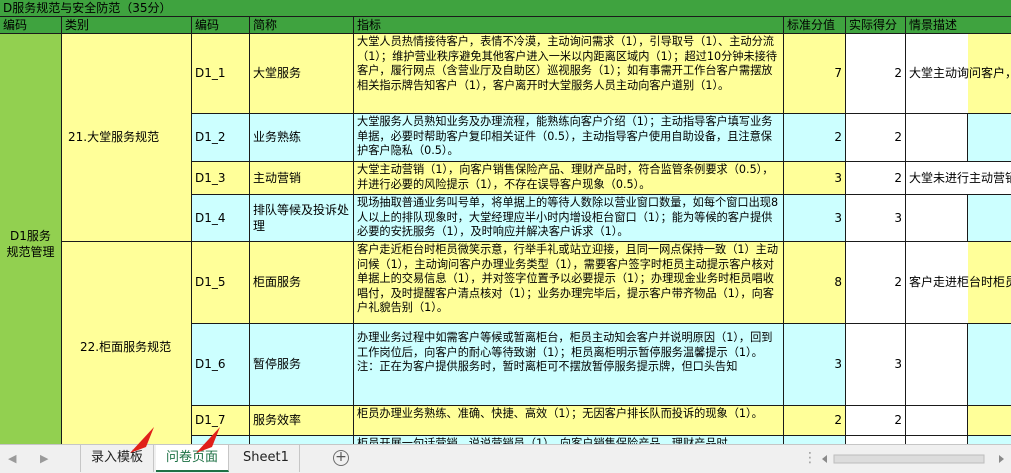  What do you see at coordinates (302, 365) in the screenshot?
I see `cell-short-d1-6: 暂停服务` at bounding box center [302, 365].